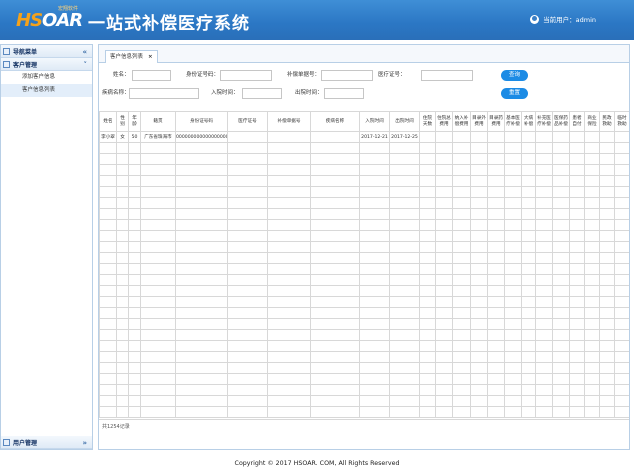  What do you see at coordinates (447, 75) in the screenshot?
I see `medical-no-input` at bounding box center [447, 75].